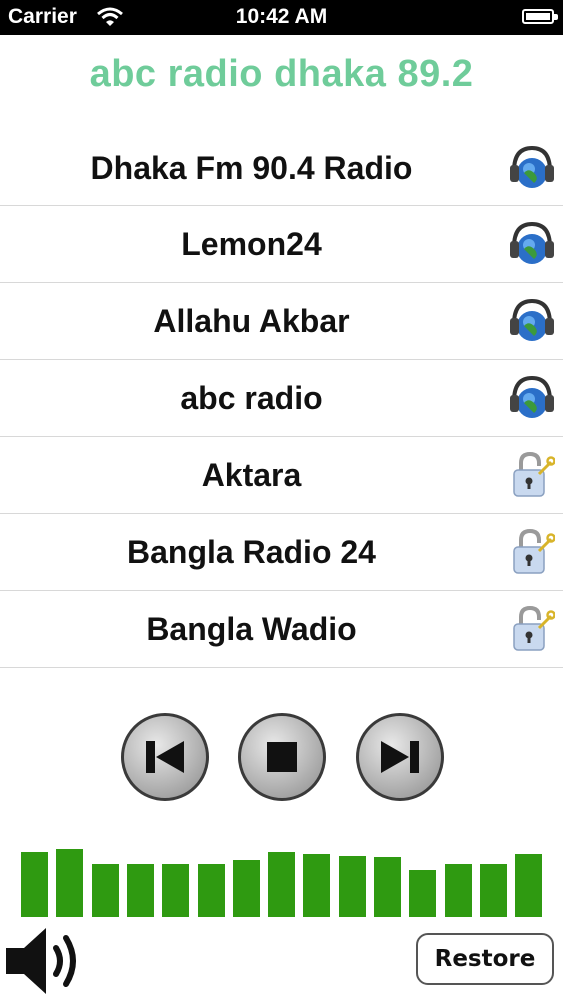 This screenshot has width=563, height=1000. What do you see at coordinates (251, 552) in the screenshot?
I see `station-name: Bangla Radio 24` at bounding box center [251, 552].